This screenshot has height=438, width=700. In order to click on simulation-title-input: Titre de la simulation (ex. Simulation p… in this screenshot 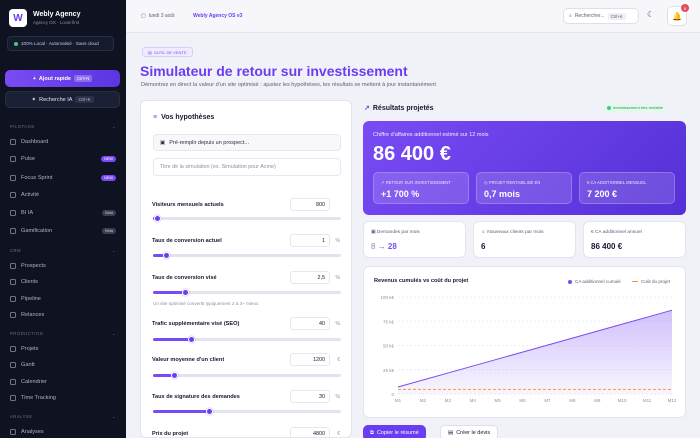, I will do `click(247, 167)`.